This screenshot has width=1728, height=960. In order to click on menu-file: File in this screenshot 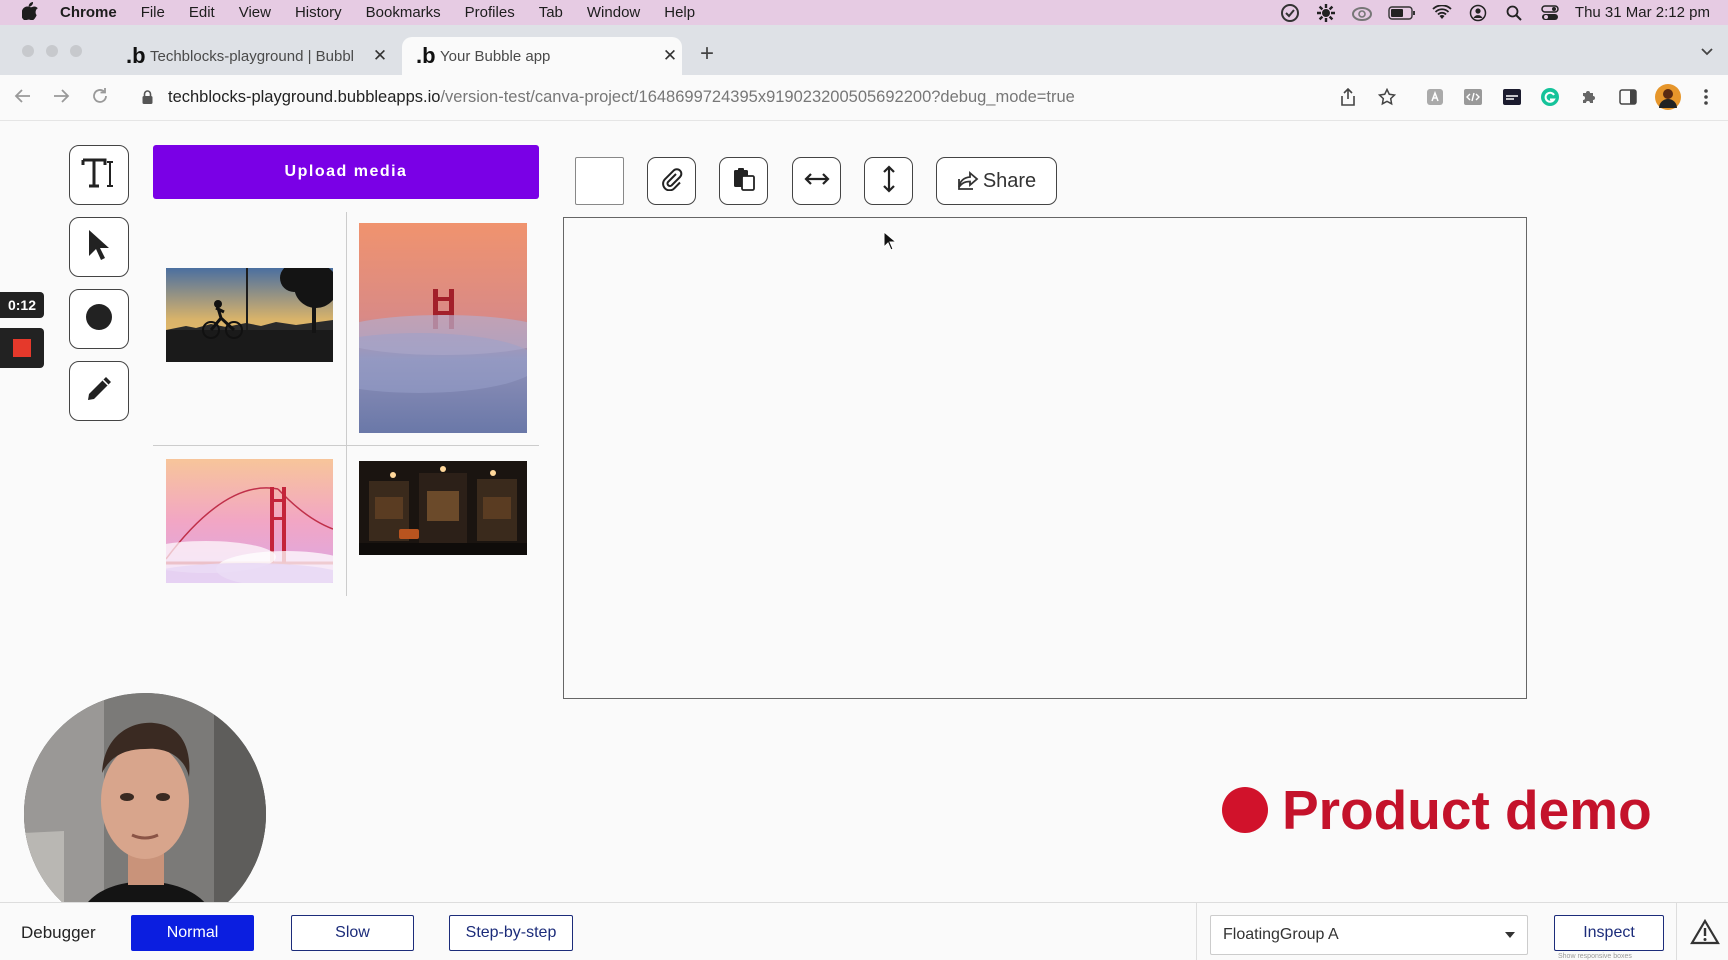, I will do `click(153, 12)`.